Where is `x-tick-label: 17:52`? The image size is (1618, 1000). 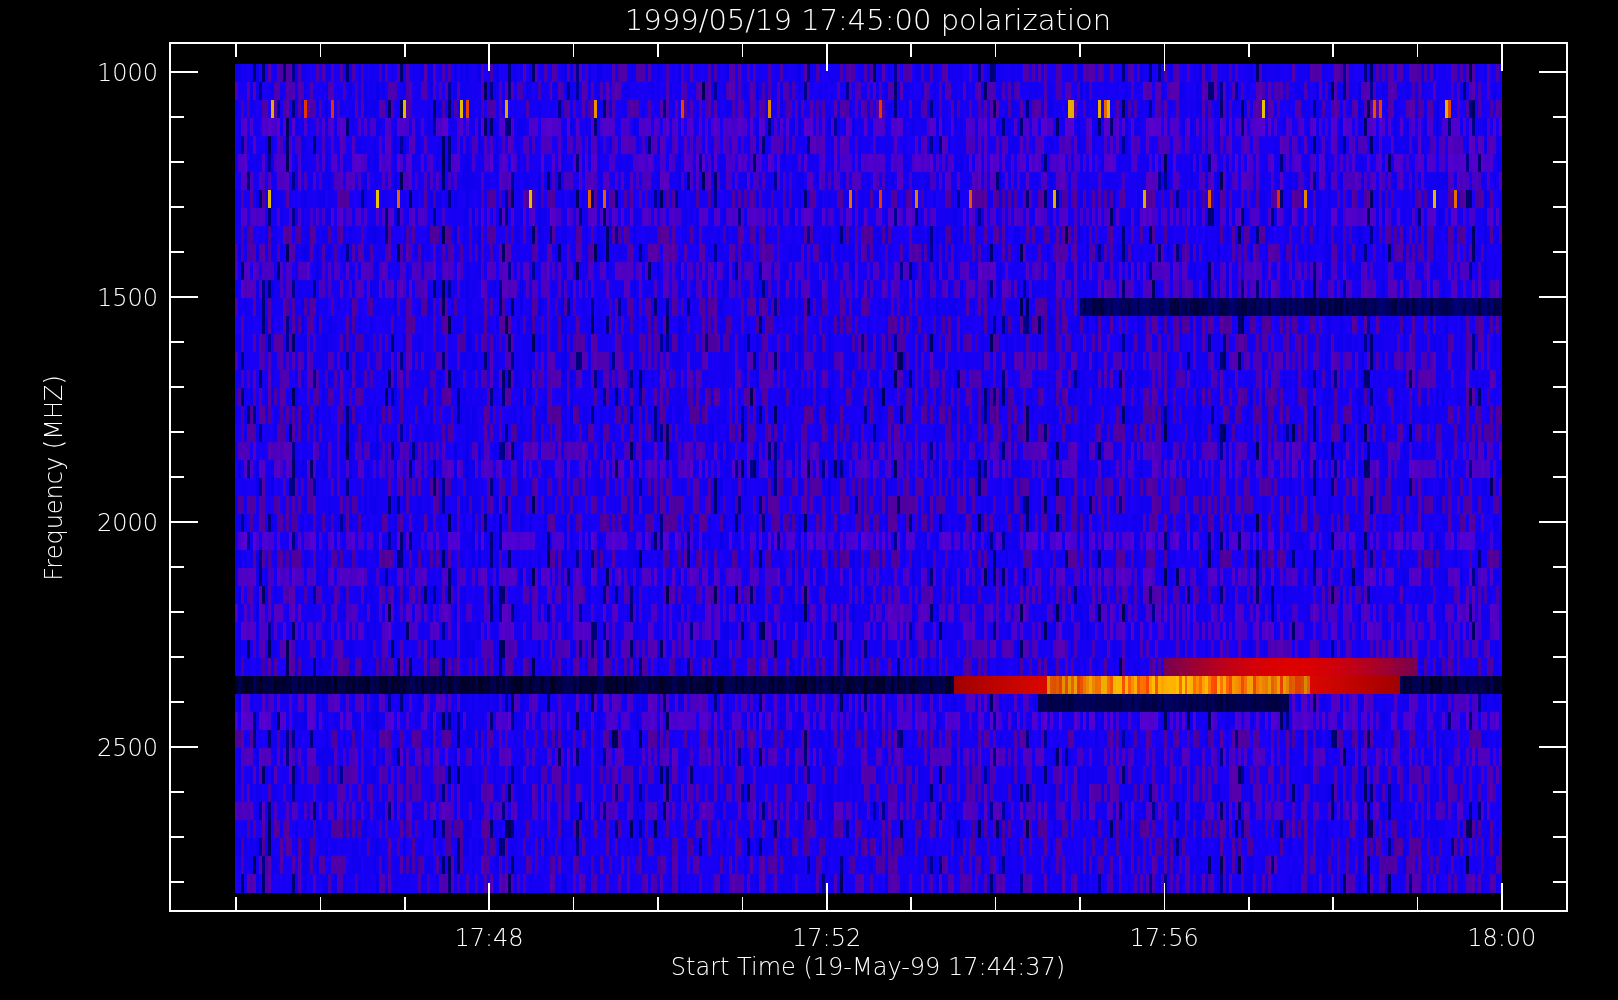
x-tick-label: 17:52 is located at coordinates (827, 938).